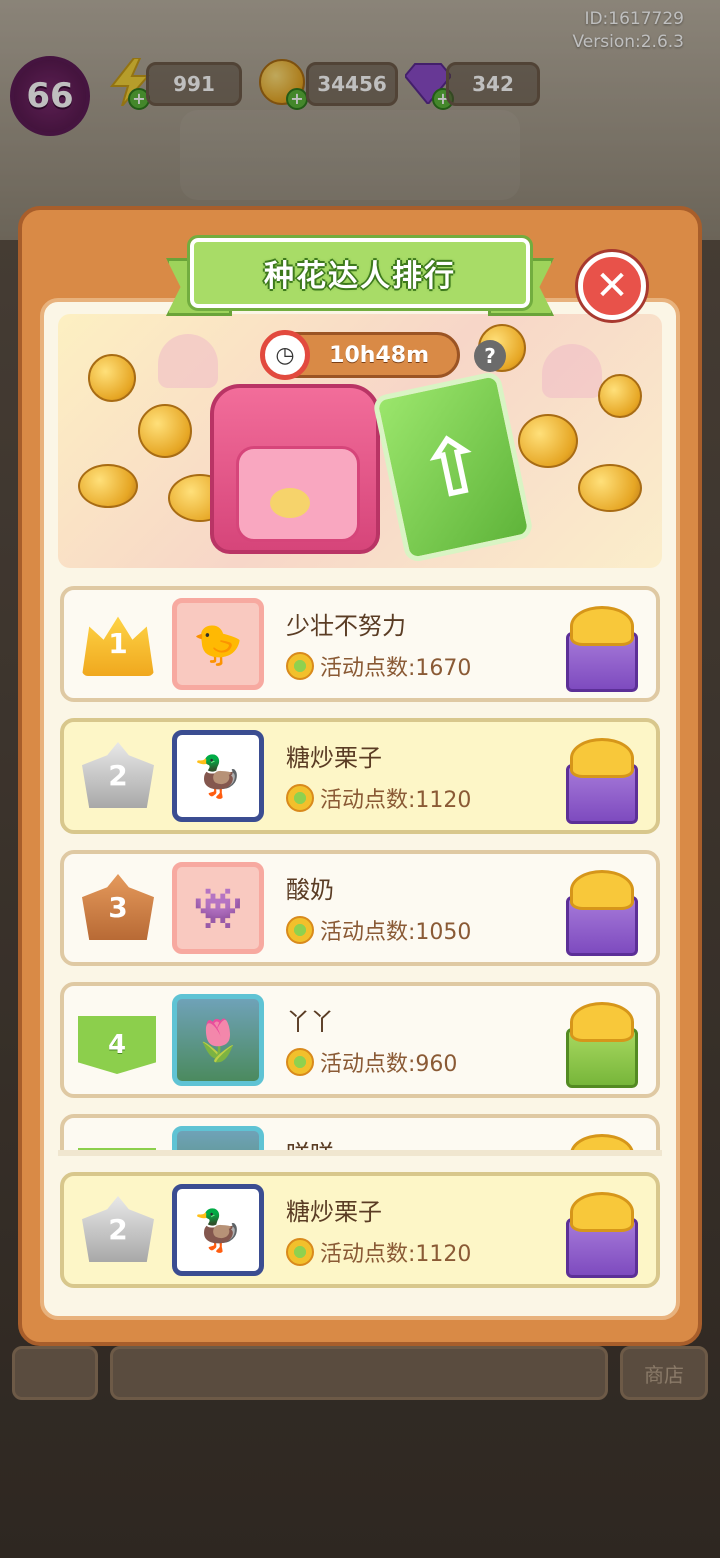 The width and height of the screenshot is (720, 1558). I want to click on player-score: 活动点数:1670, so click(378, 666).